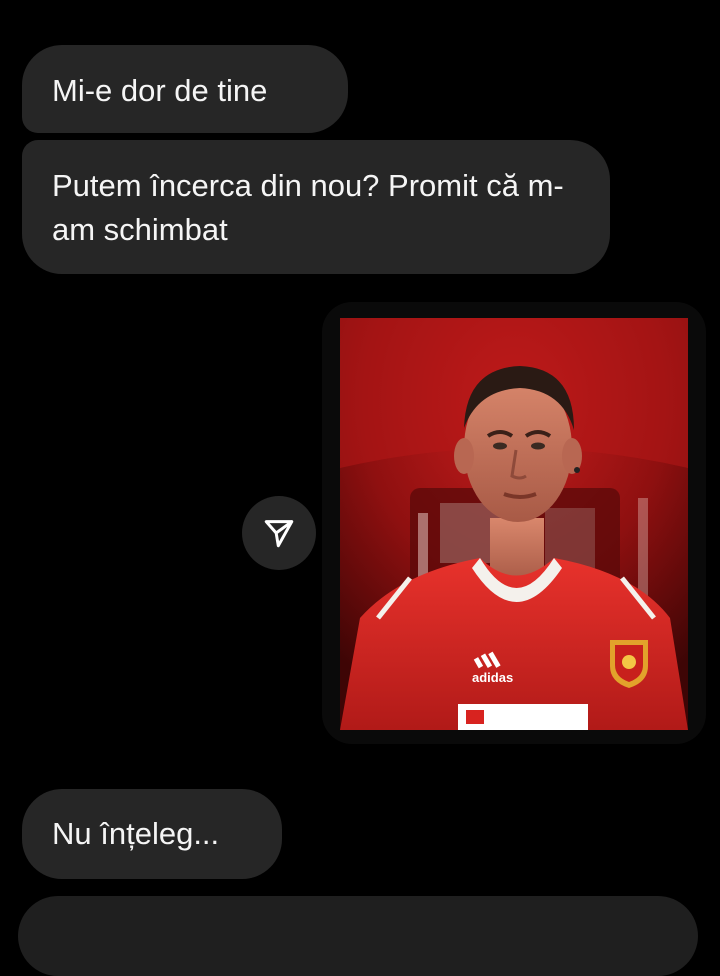 The height and width of the screenshot is (976, 720). I want to click on message-text-1: Mi-e dor de tine, so click(160, 90).